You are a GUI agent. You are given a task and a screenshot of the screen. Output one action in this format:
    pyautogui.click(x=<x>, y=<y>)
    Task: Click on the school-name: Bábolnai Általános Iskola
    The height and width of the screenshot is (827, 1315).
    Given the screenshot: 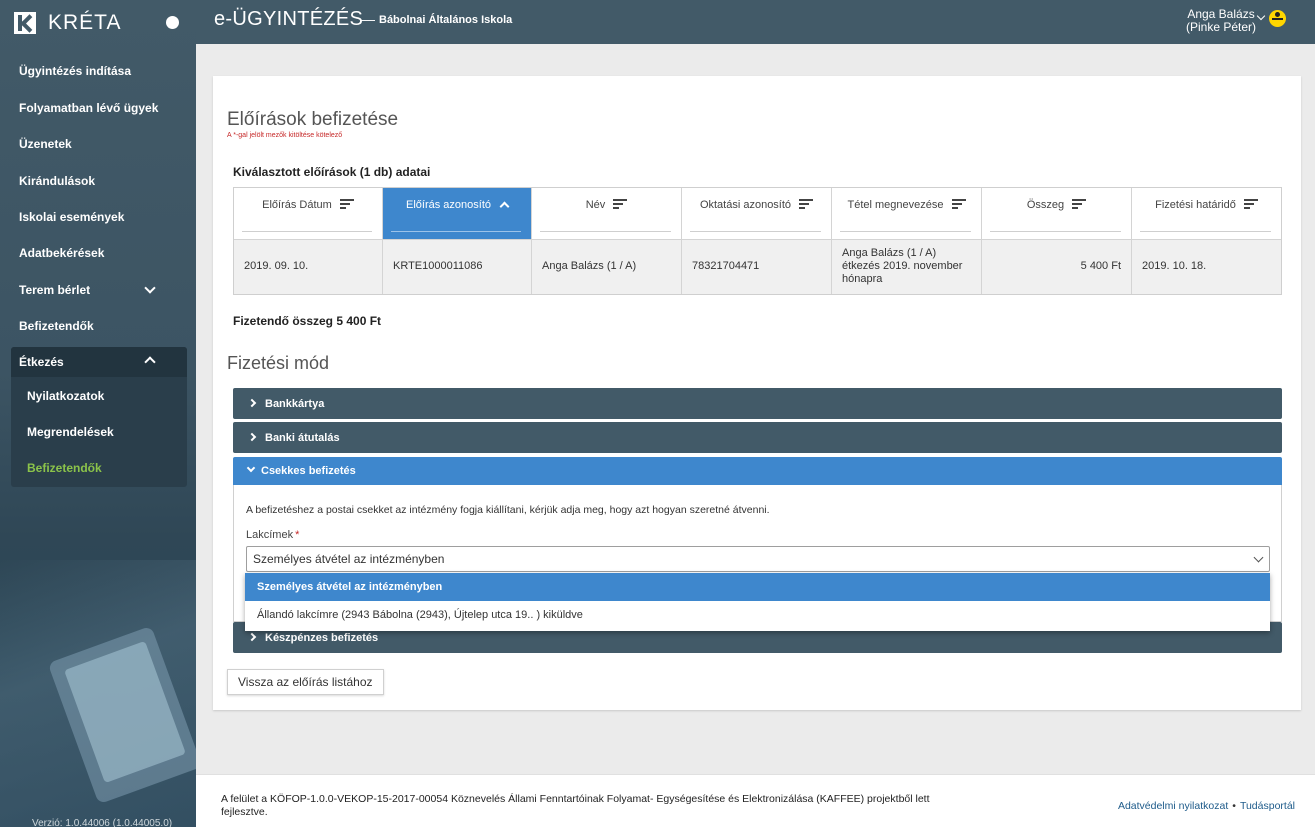 What is the action you would take?
    pyautogui.click(x=446, y=20)
    